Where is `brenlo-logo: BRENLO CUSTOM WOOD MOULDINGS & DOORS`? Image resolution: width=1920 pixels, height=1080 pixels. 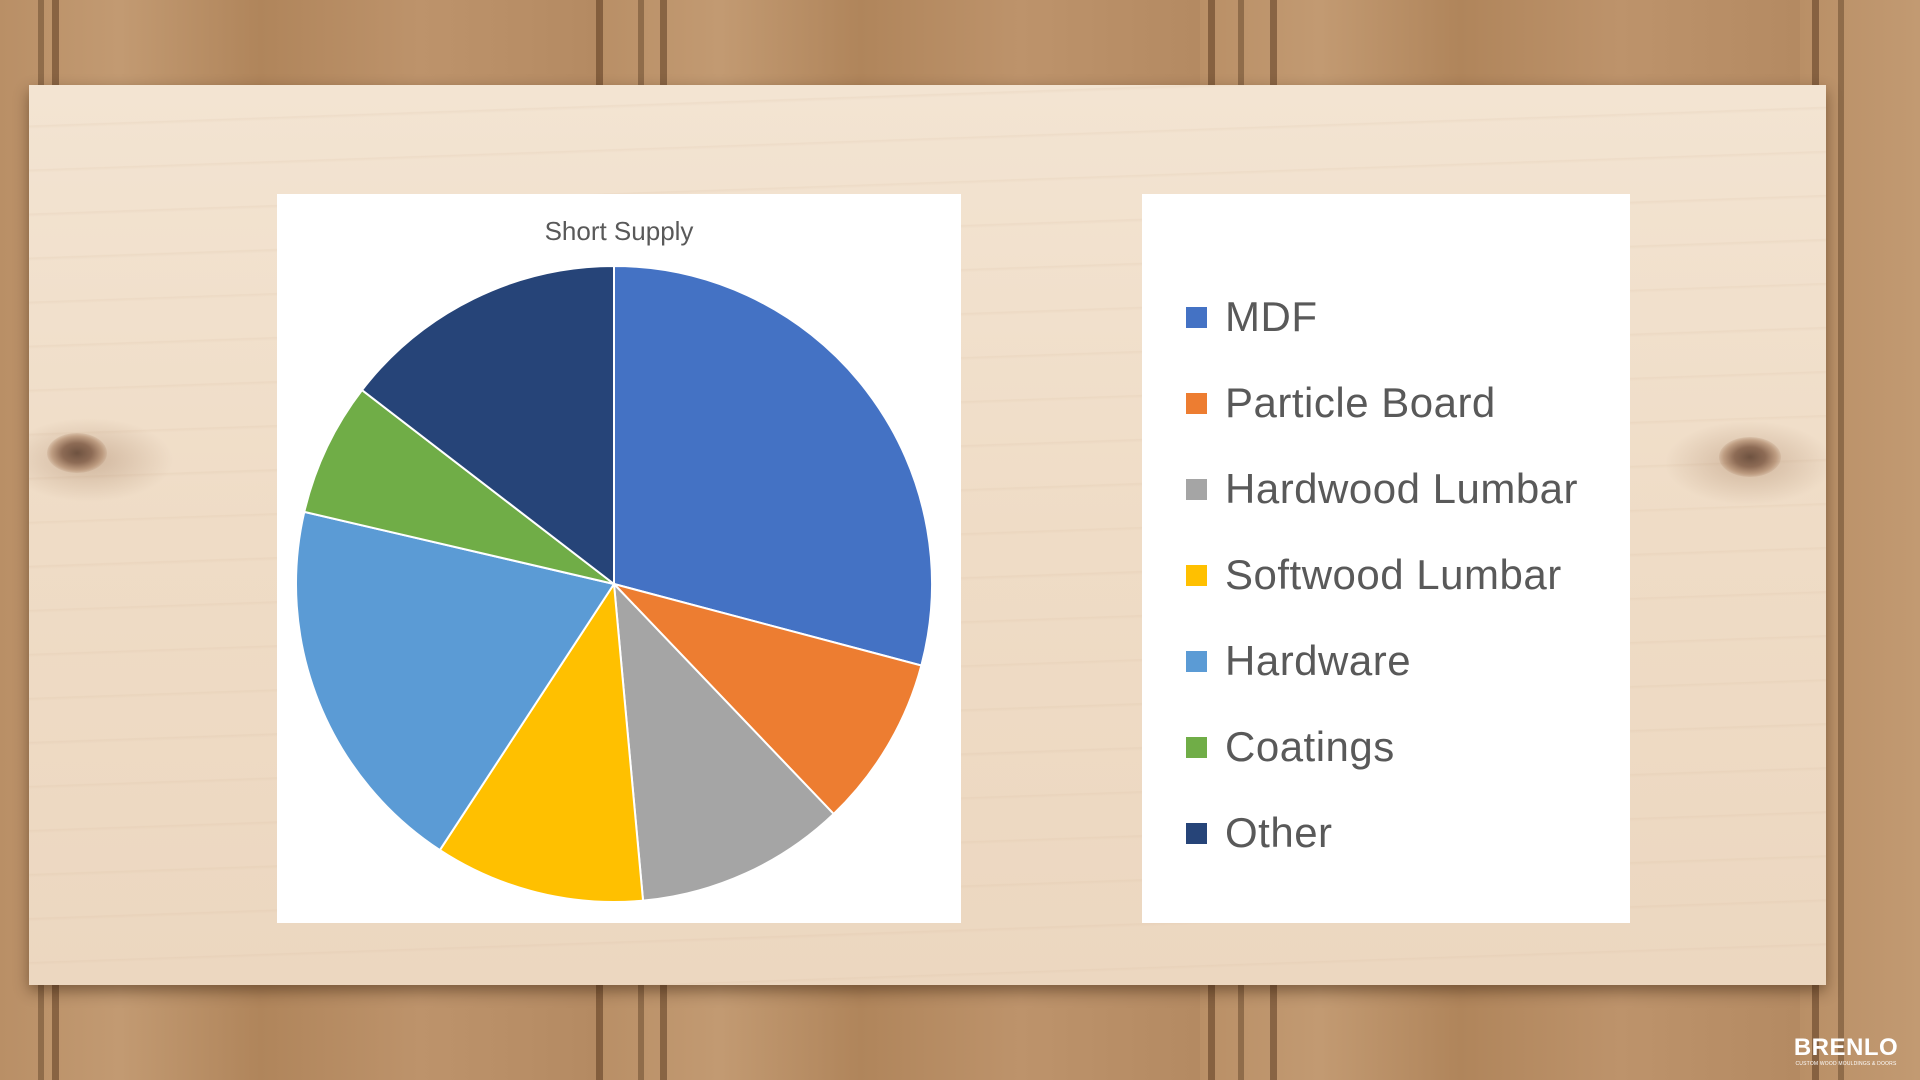
brenlo-logo: BRENLO CUSTOM WOOD MOULDINGS & DOORS is located at coordinates (1846, 1051).